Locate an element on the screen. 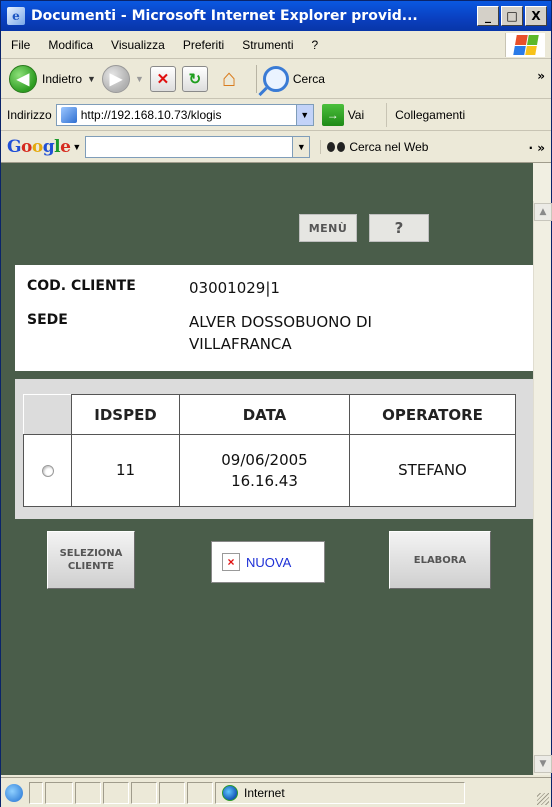 The image size is (552, 807). site-label: SEDE is located at coordinates (47, 320).